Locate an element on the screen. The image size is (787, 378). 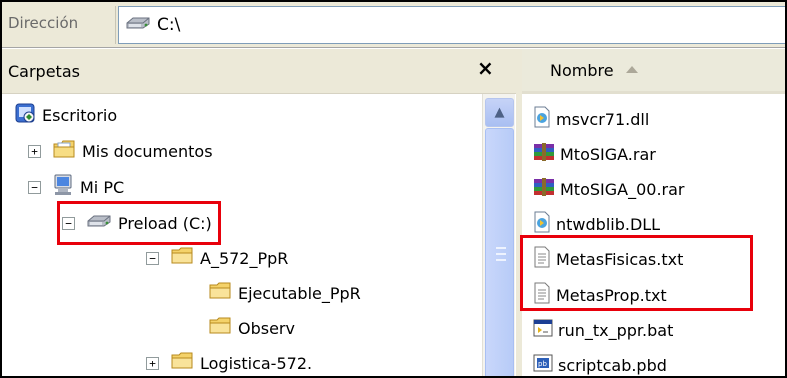
tree-item-label: Escritorio is located at coordinates (80, 115).